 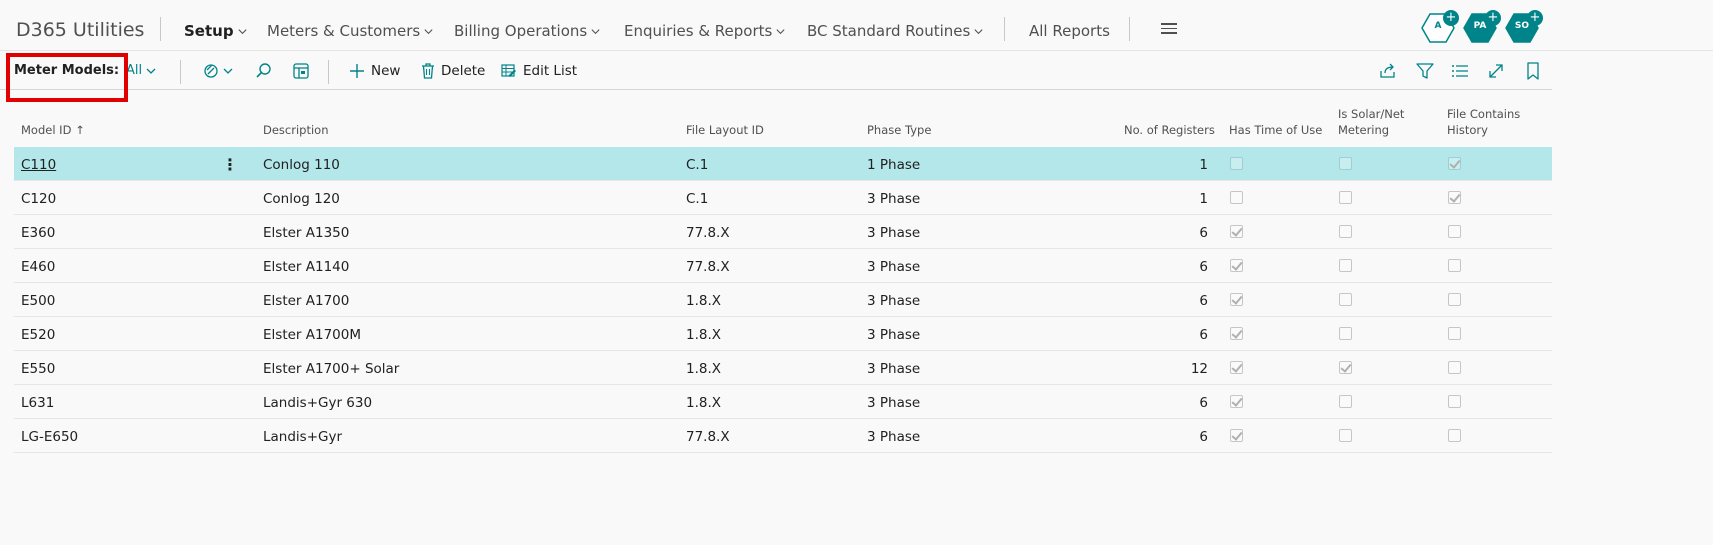 What do you see at coordinates (783, 198) in the screenshot?
I see `table-row: C120 Conlog 120 C.1 3 Phase 1` at bounding box center [783, 198].